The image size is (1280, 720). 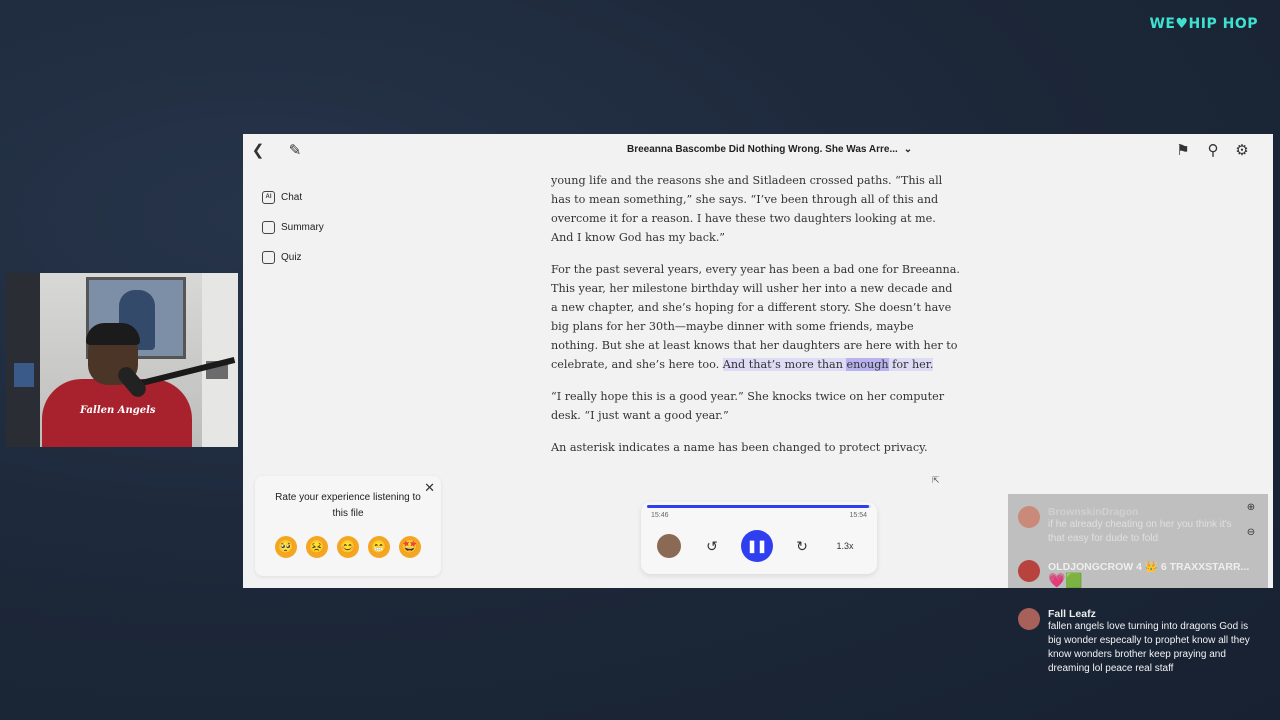 What do you see at coordinates (1213, 151) in the screenshot?
I see `search-icon: ⚲` at bounding box center [1213, 151].